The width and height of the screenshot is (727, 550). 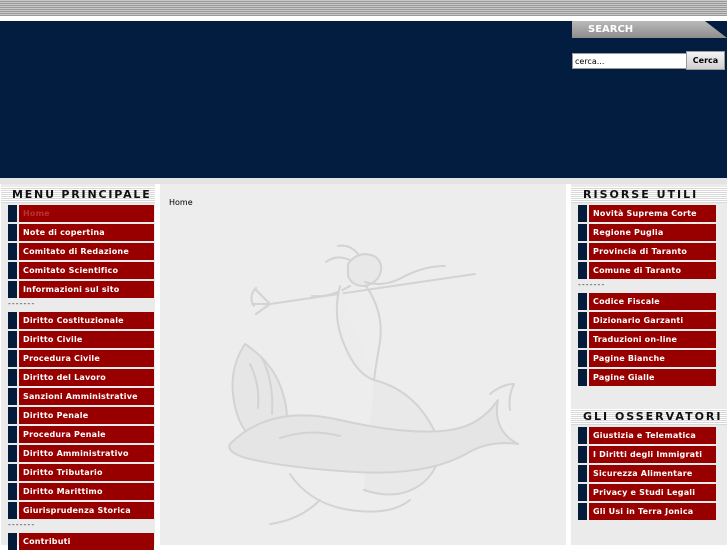 I want to click on menu-item-label: Diritto Marittimo, so click(x=86, y=491).